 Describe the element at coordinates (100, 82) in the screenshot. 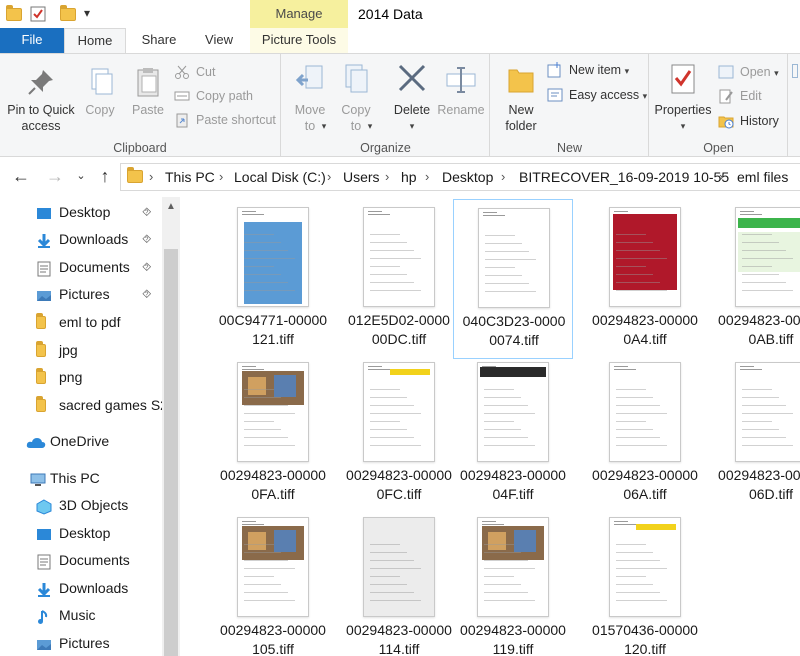

I see `copy-icon` at that location.